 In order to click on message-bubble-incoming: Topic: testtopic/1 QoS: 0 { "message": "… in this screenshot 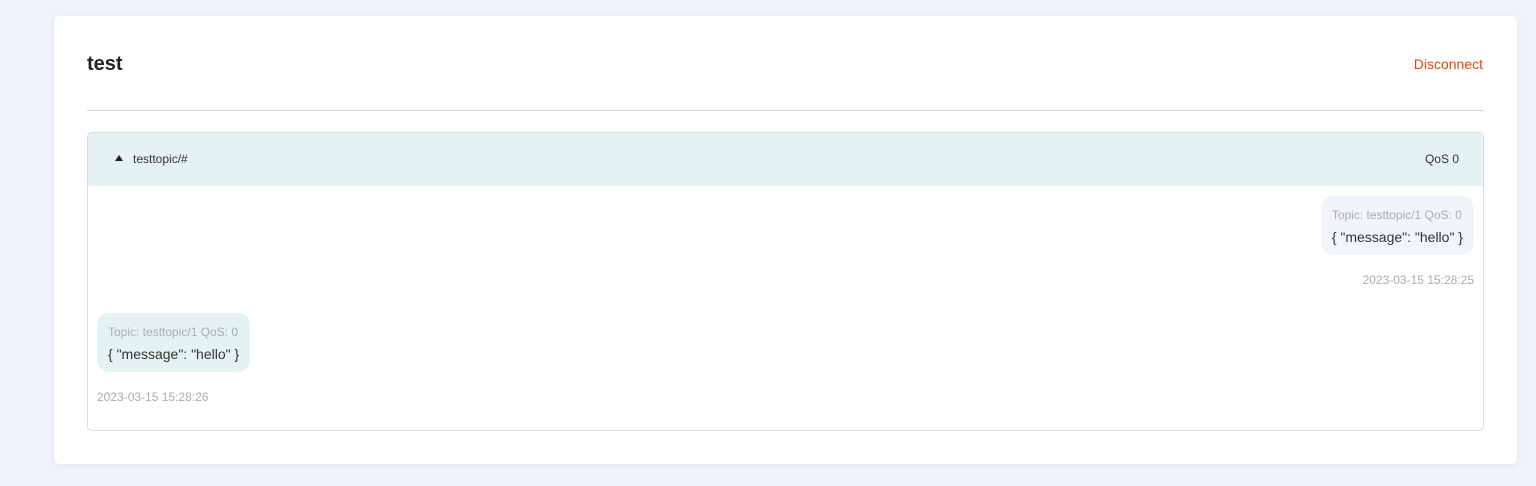, I will do `click(174, 342)`.